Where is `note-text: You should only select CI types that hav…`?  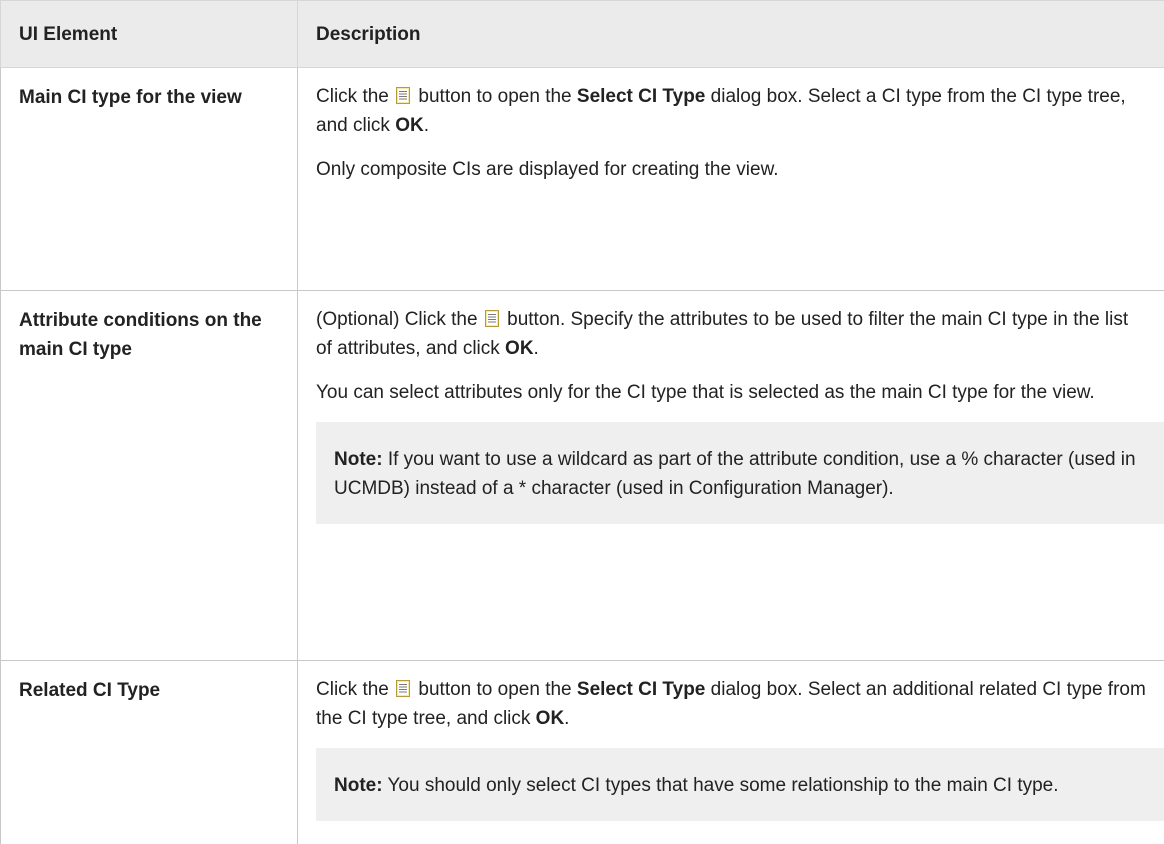
note-text: You should only select CI types that hav… is located at coordinates (723, 785).